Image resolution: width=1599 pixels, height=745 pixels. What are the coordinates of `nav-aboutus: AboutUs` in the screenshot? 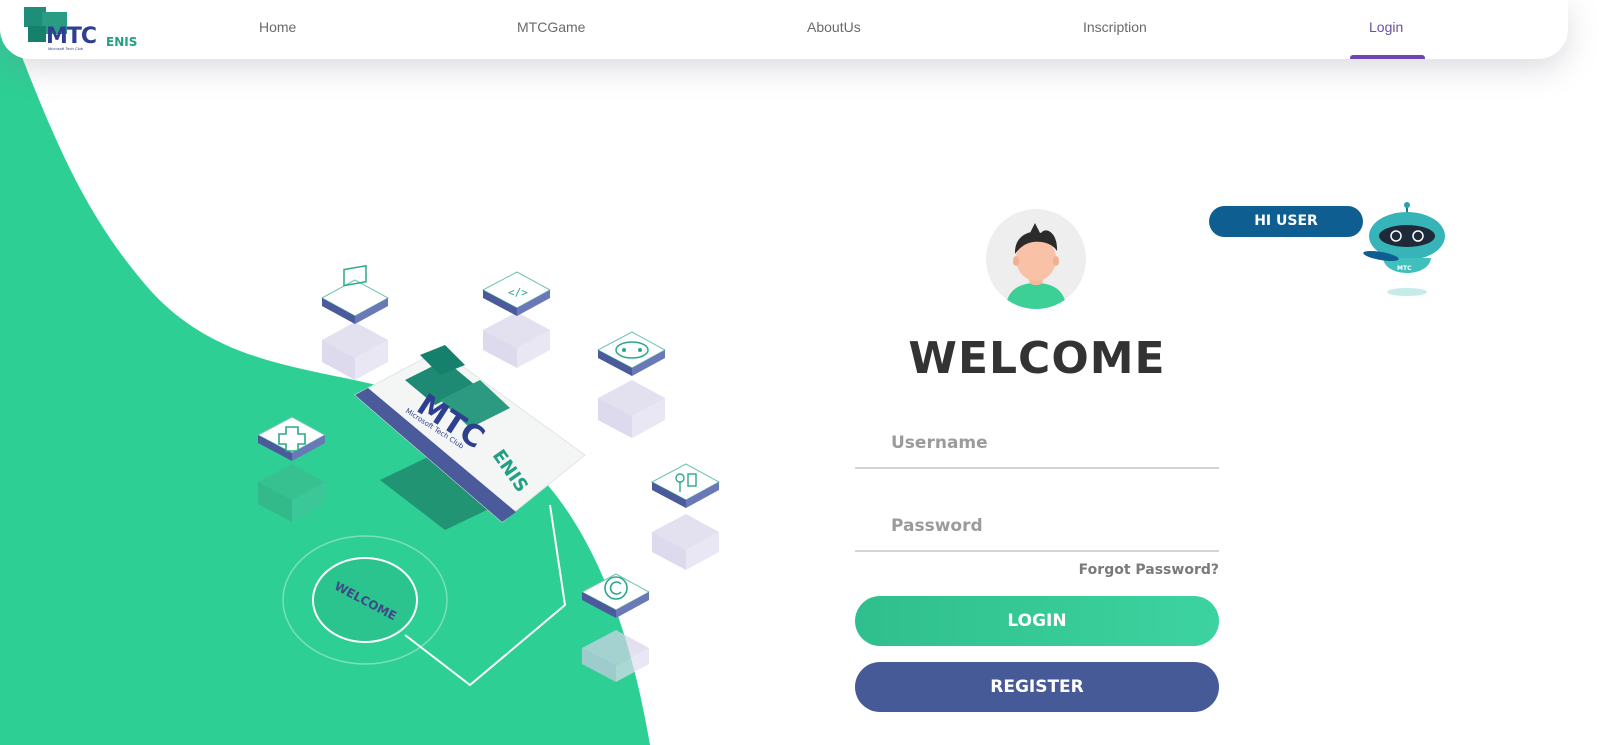 It's located at (834, 27).